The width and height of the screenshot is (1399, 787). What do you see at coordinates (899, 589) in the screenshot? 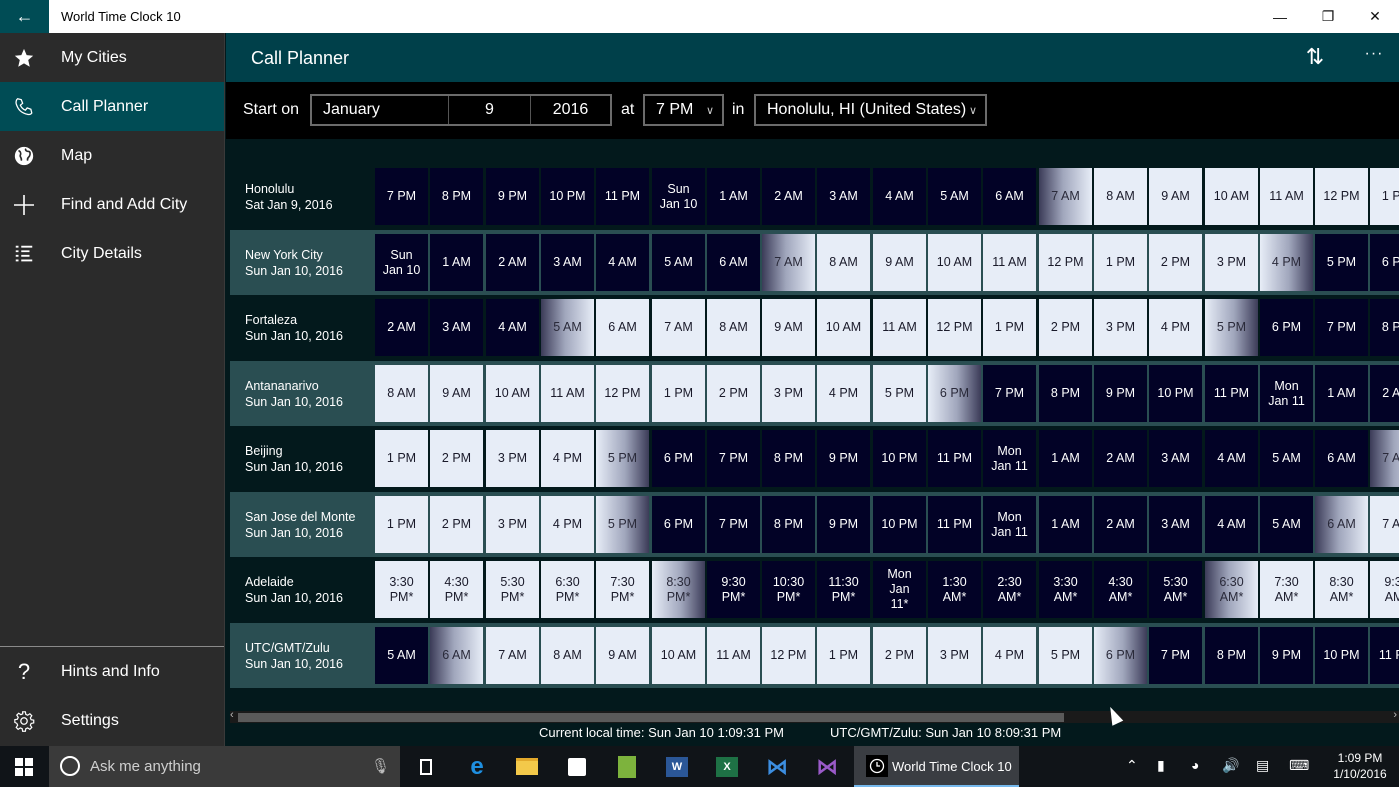
I see `time-cell: Mon Jan 11*` at bounding box center [899, 589].